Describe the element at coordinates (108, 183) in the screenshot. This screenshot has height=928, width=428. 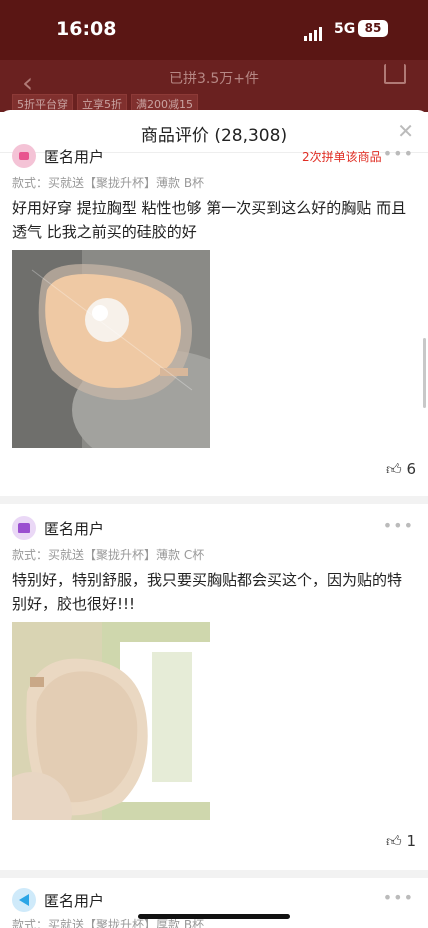
I see `review-variant: 款式：买就送【聚拢升杯】薄款 B杯` at that location.